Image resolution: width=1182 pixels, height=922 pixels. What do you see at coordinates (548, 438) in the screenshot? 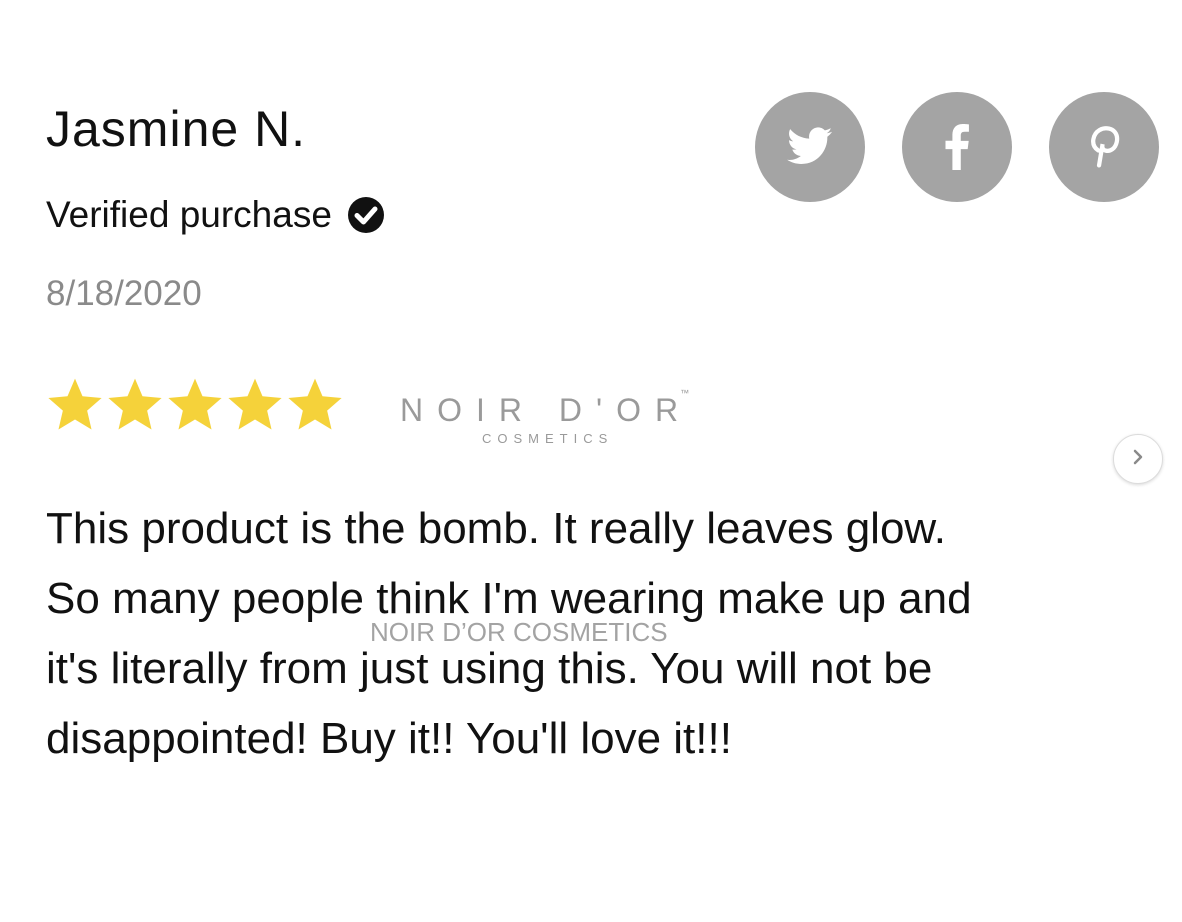
I see `brand-logo-subtitle: COSMETICS` at bounding box center [548, 438].